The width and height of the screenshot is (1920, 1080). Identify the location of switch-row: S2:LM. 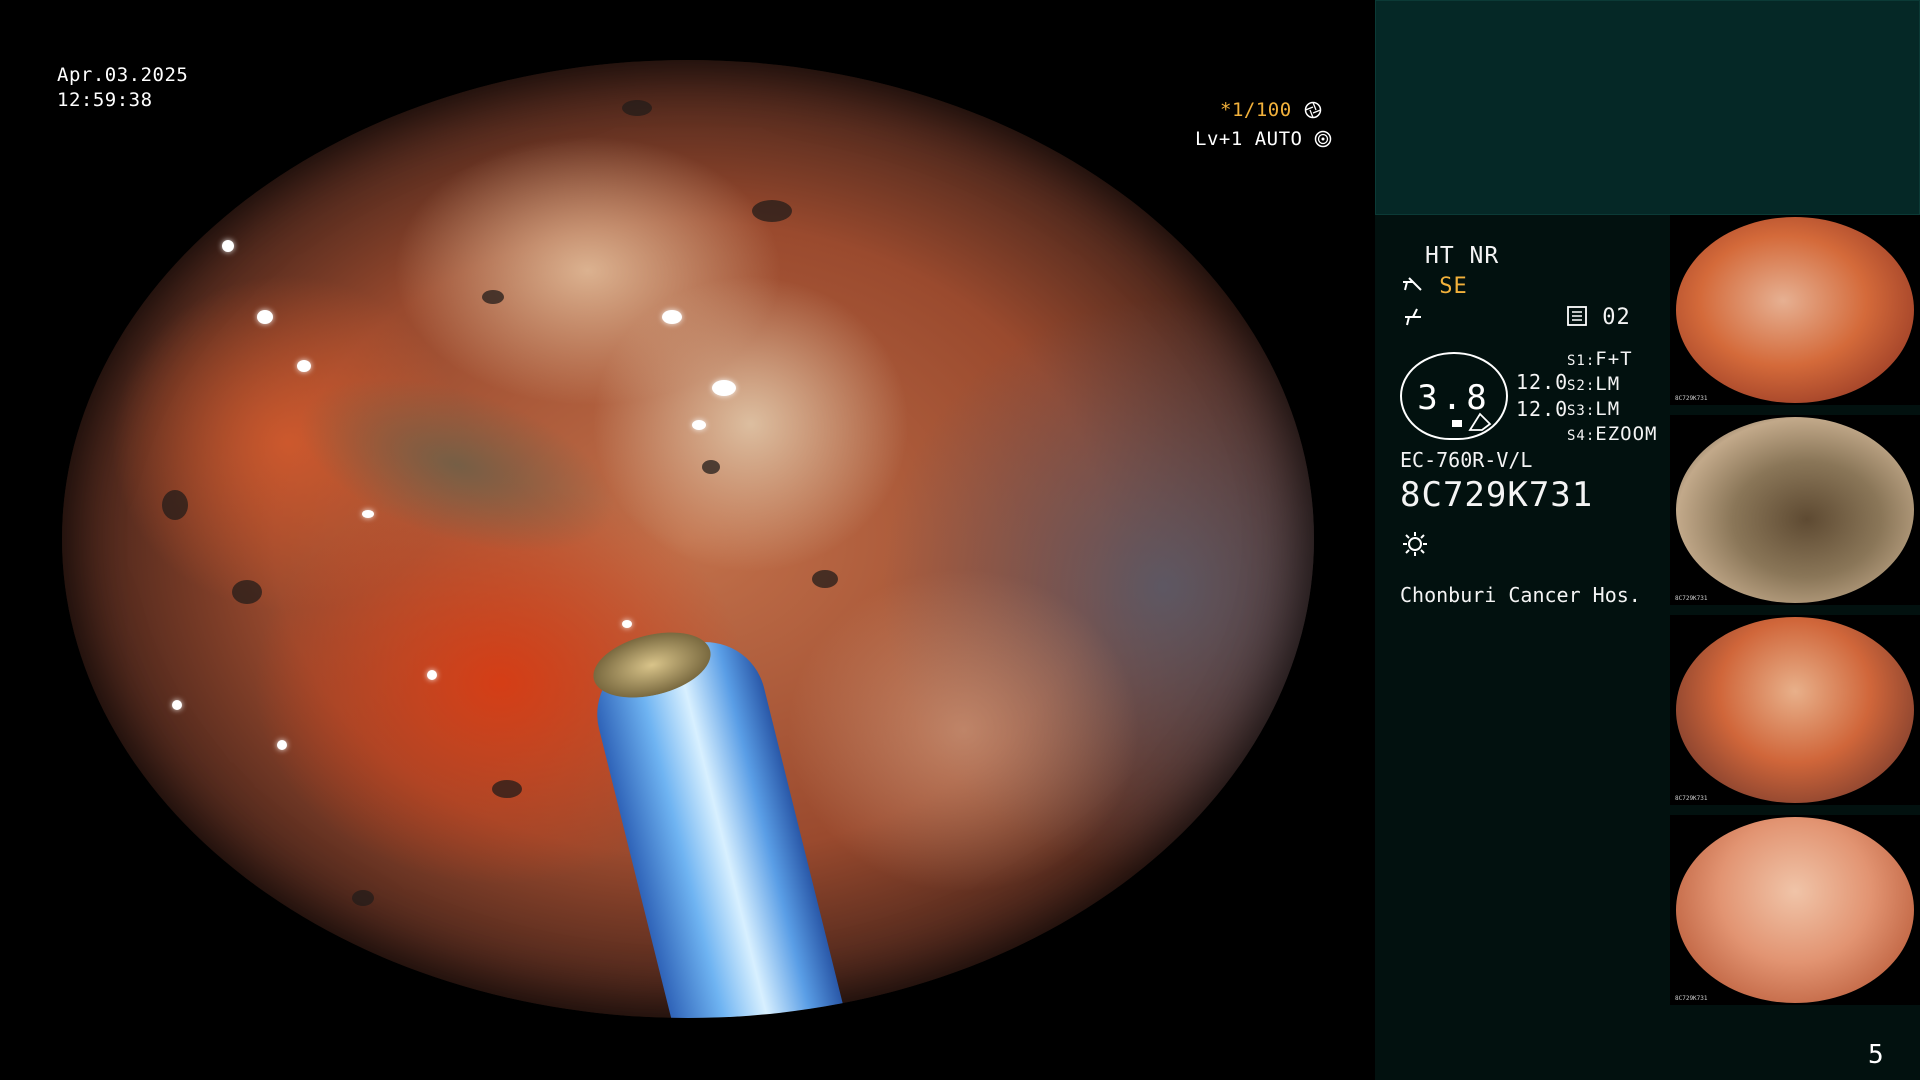
(1593, 384).